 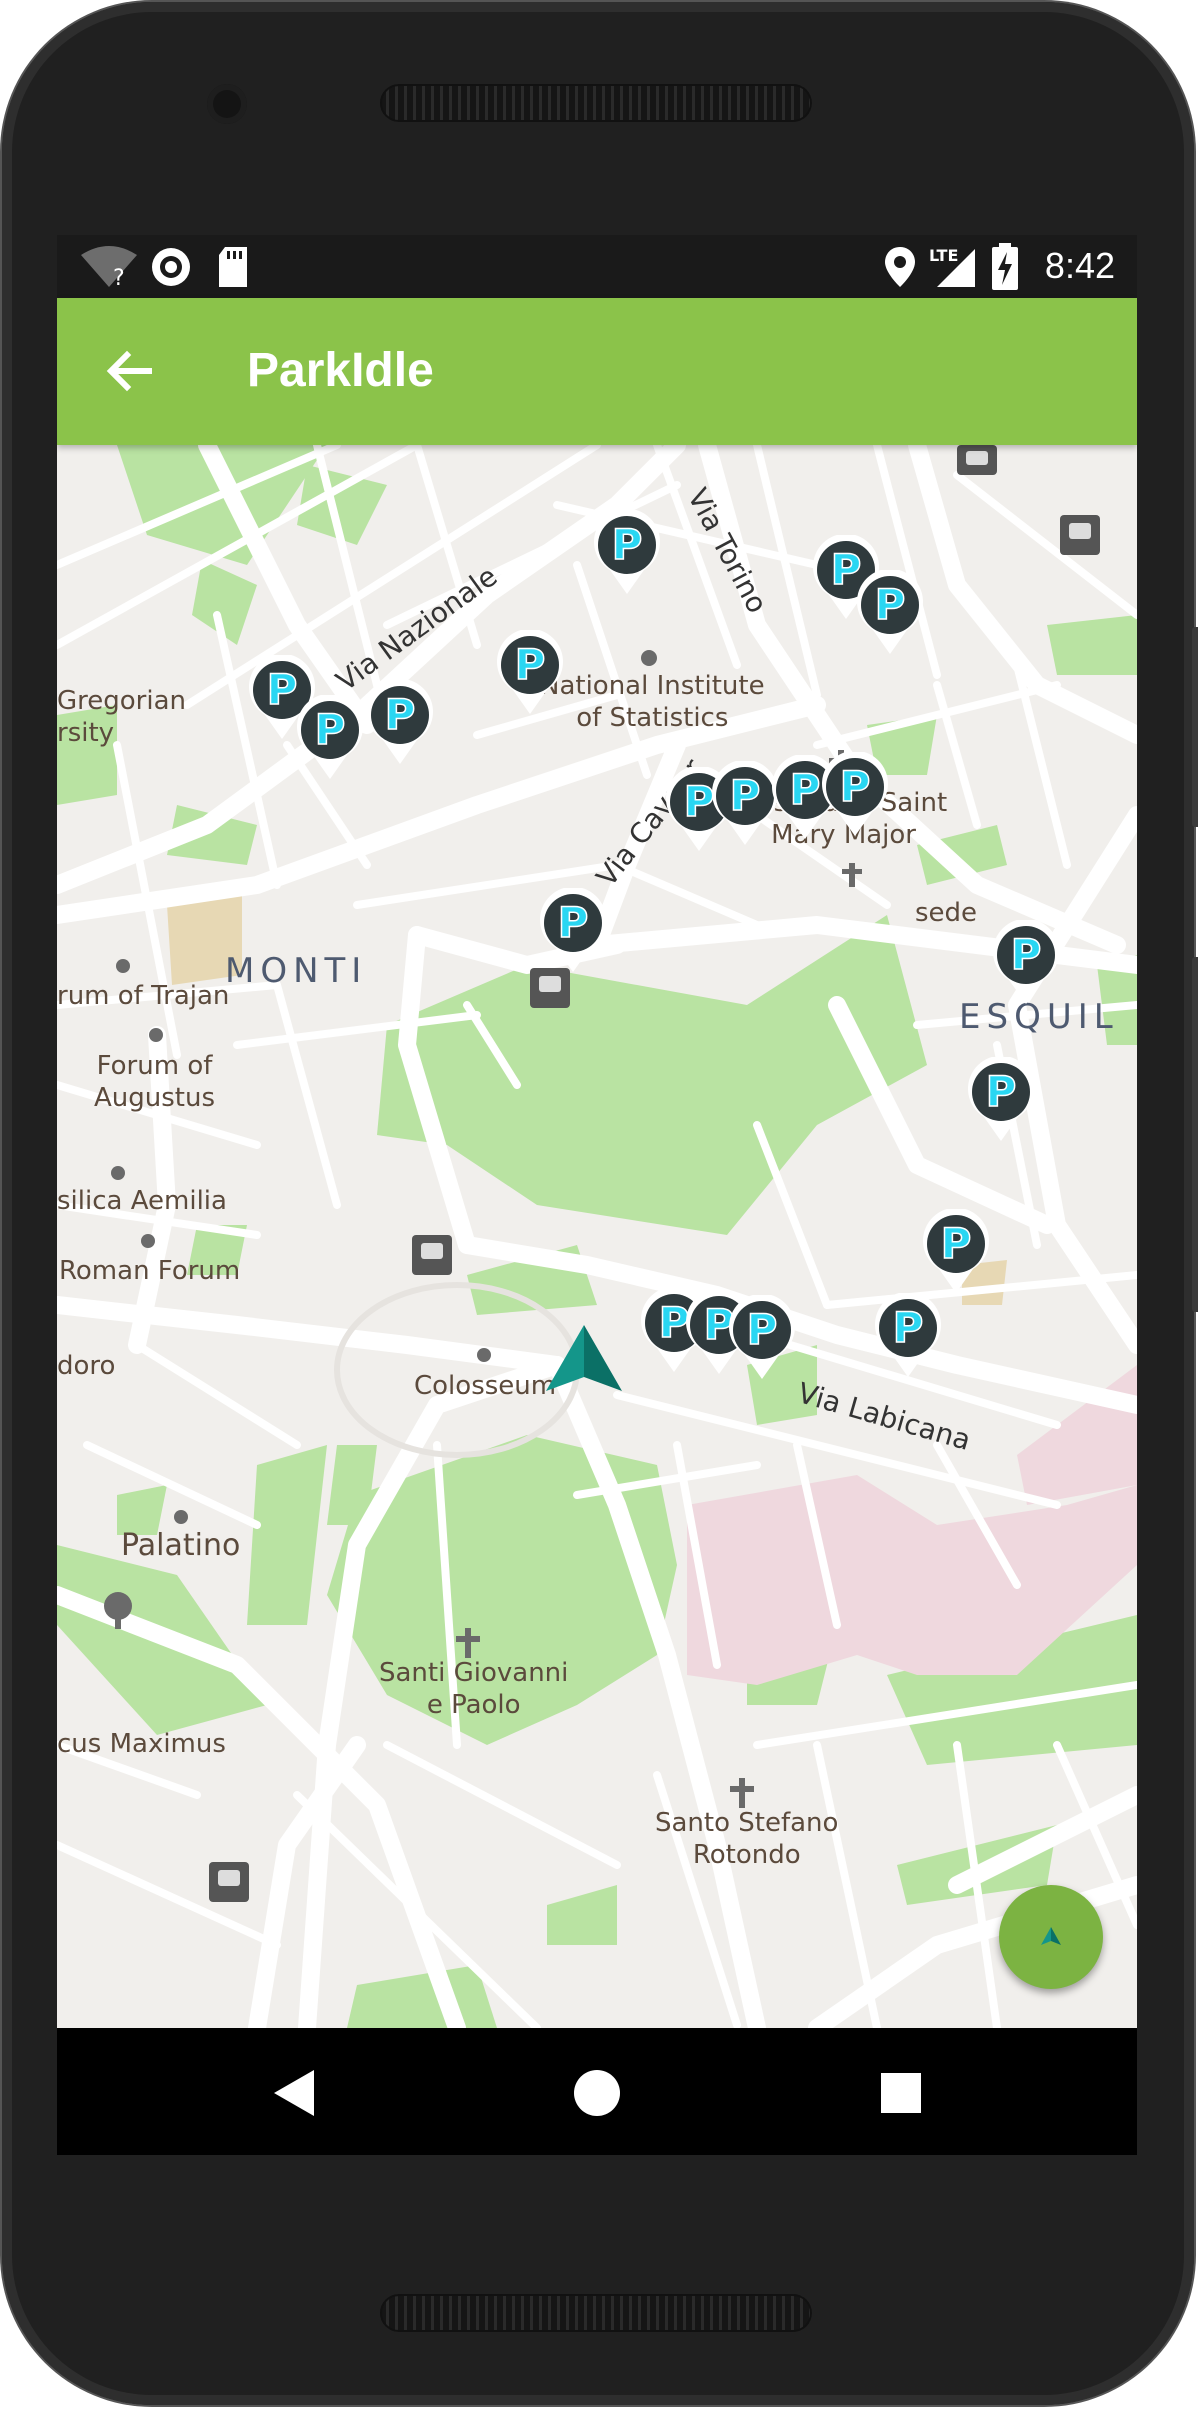 I want to click on system-nav-bar, so click(x=597, y=2091).